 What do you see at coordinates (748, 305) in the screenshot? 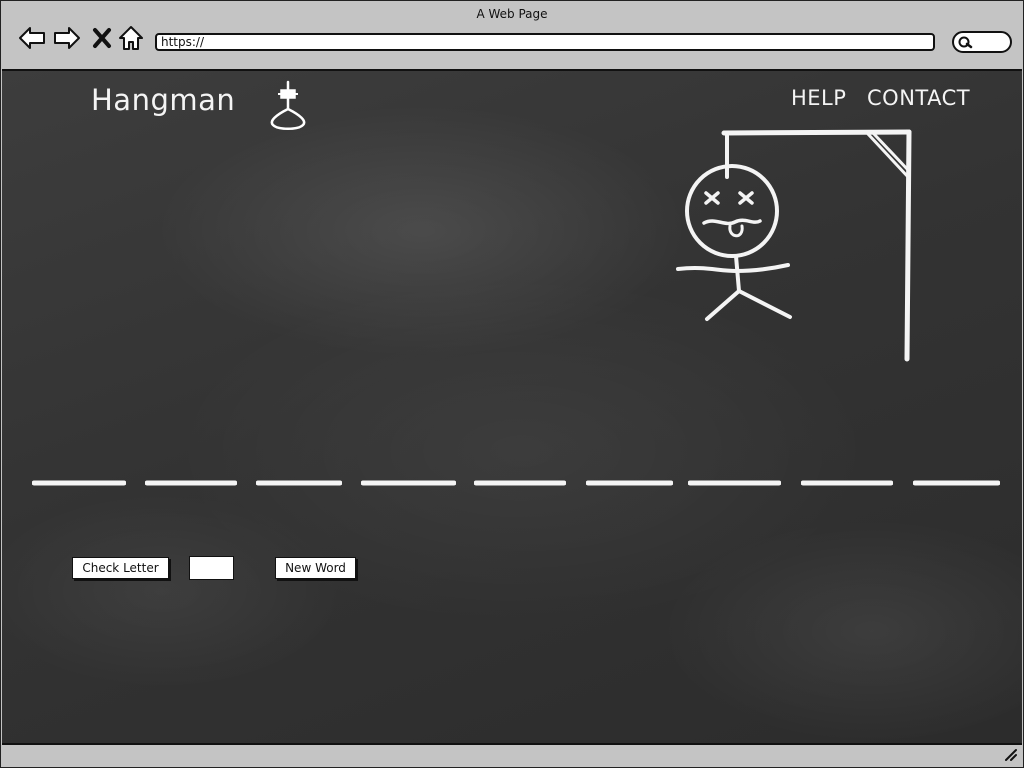
I see `hangman-legs` at bounding box center [748, 305].